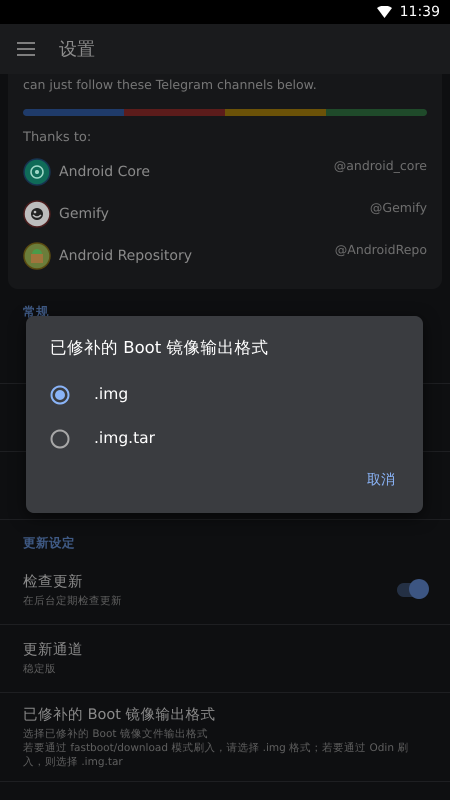 The image size is (450, 800). What do you see at coordinates (224, 438) in the screenshot?
I see `radio-option: .img.tar` at bounding box center [224, 438].